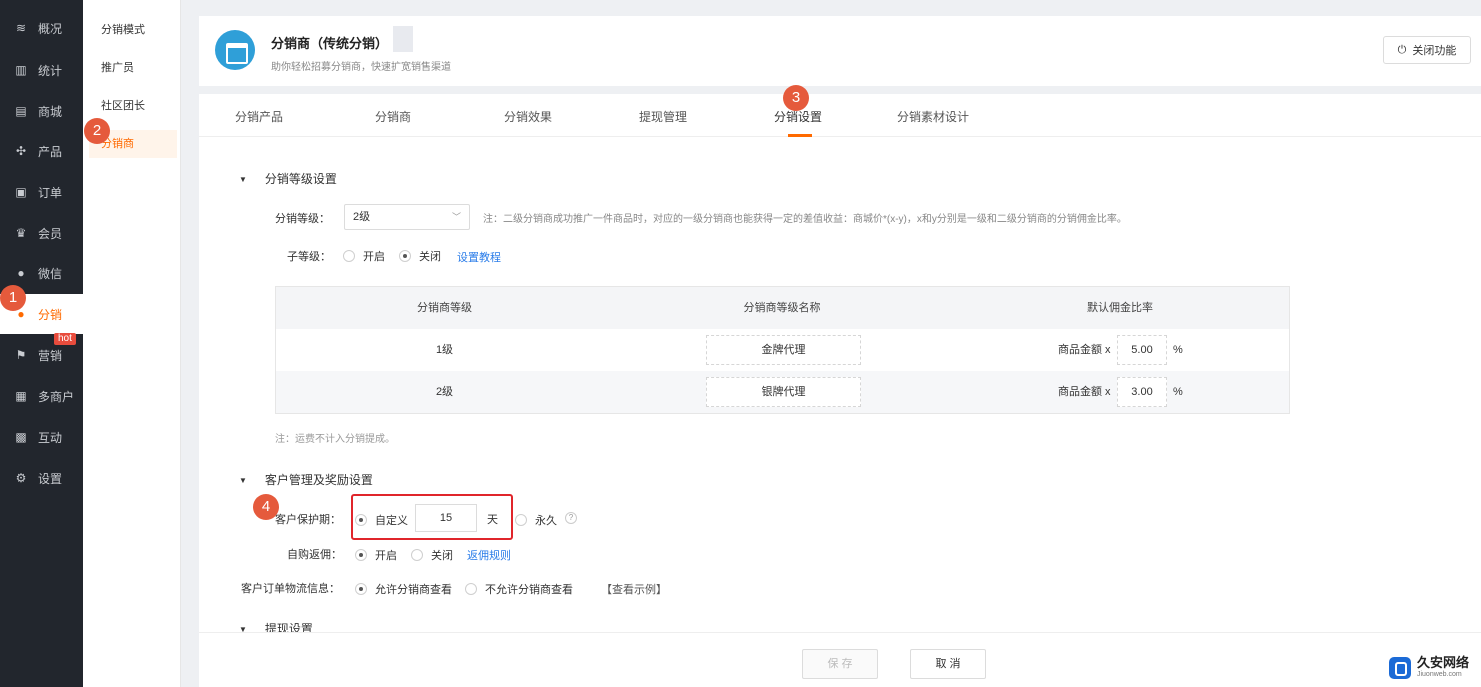 This screenshot has width=1481, height=687. What do you see at coordinates (65, 339) in the screenshot?
I see `hot-badge: hot` at bounding box center [65, 339].